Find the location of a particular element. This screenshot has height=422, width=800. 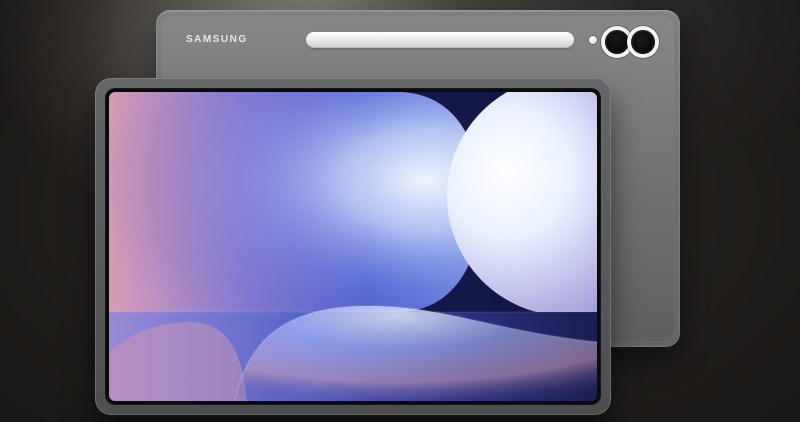

flash-icon is located at coordinates (593, 40).